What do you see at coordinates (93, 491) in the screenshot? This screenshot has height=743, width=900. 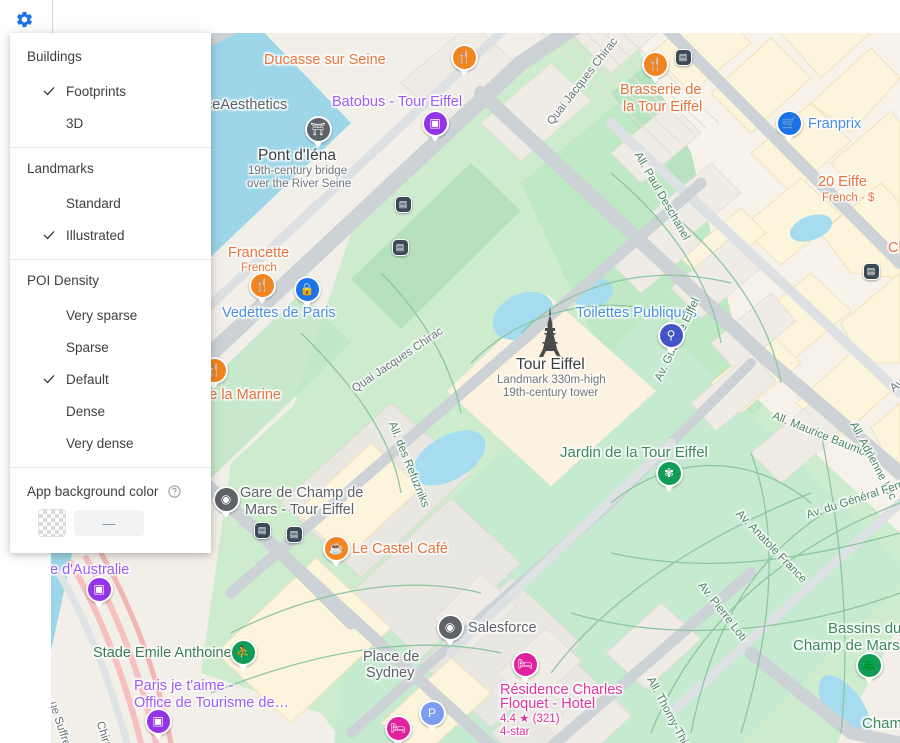 I see `app-background-color-label: App background color` at bounding box center [93, 491].